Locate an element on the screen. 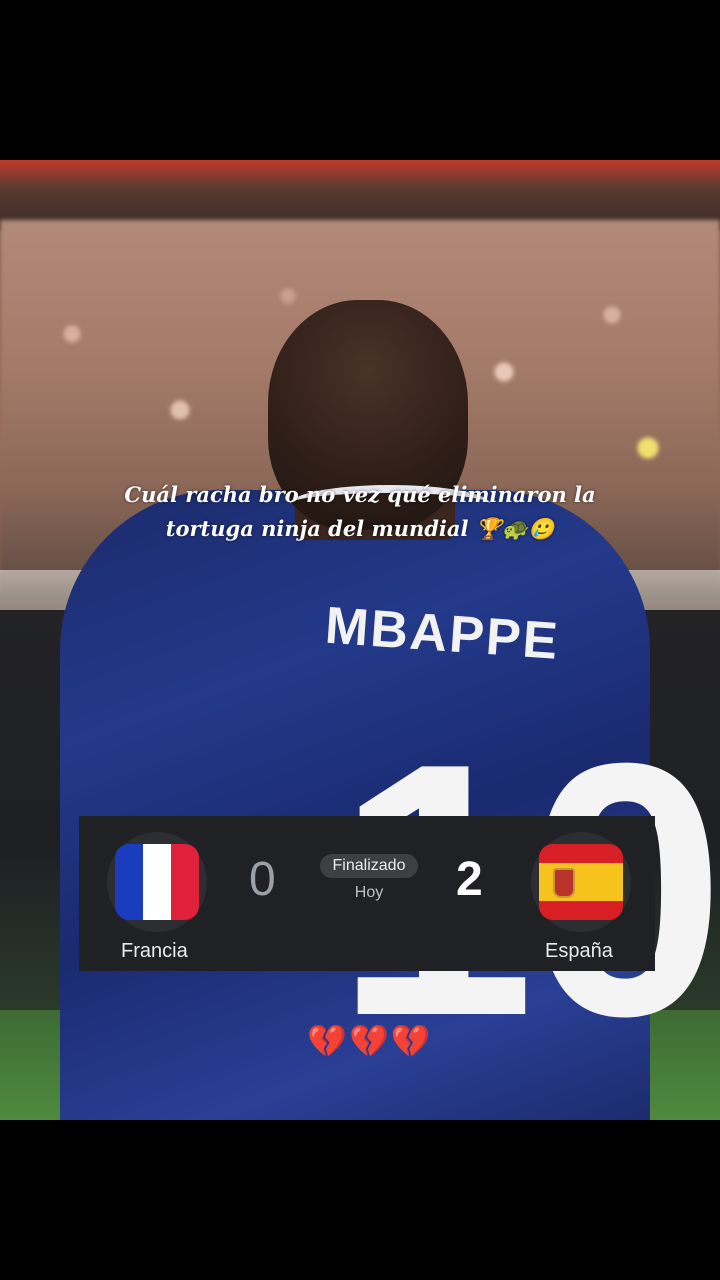 Image resolution: width=720 pixels, height=1280 pixels. away-team-name: España is located at coordinates (579, 951).